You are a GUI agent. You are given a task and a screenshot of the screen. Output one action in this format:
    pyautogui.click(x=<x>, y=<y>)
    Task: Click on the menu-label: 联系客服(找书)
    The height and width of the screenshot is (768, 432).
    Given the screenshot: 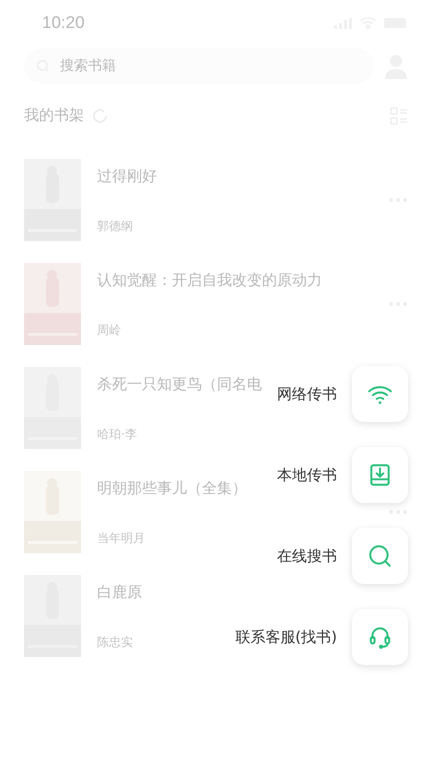 What is the action you would take?
    pyautogui.click(x=286, y=637)
    